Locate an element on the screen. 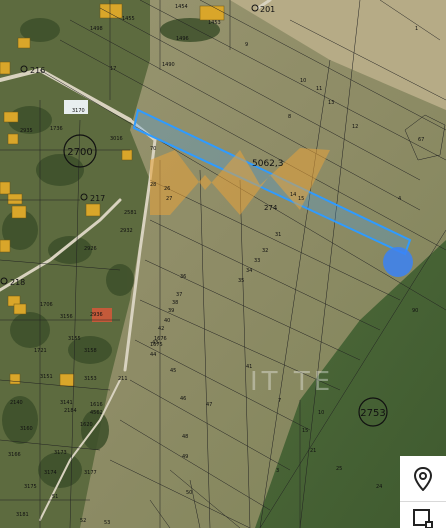 The image size is (446, 528). road-node-label: 201 is located at coordinates (267, 9).